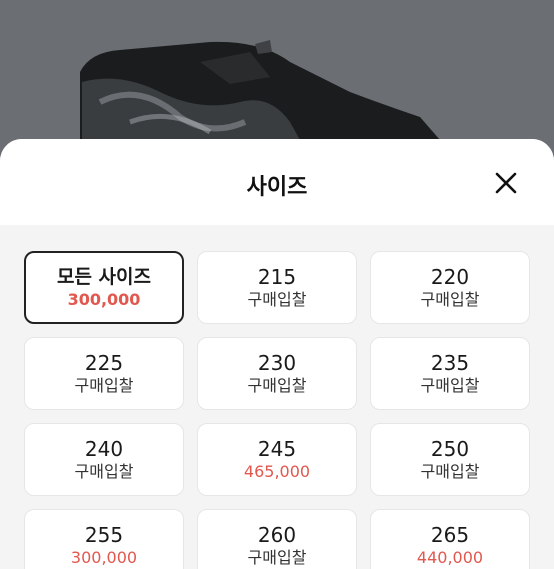 Image resolution: width=554 pixels, height=569 pixels. I want to click on size-option-255: 255 300,000, so click(104, 539).